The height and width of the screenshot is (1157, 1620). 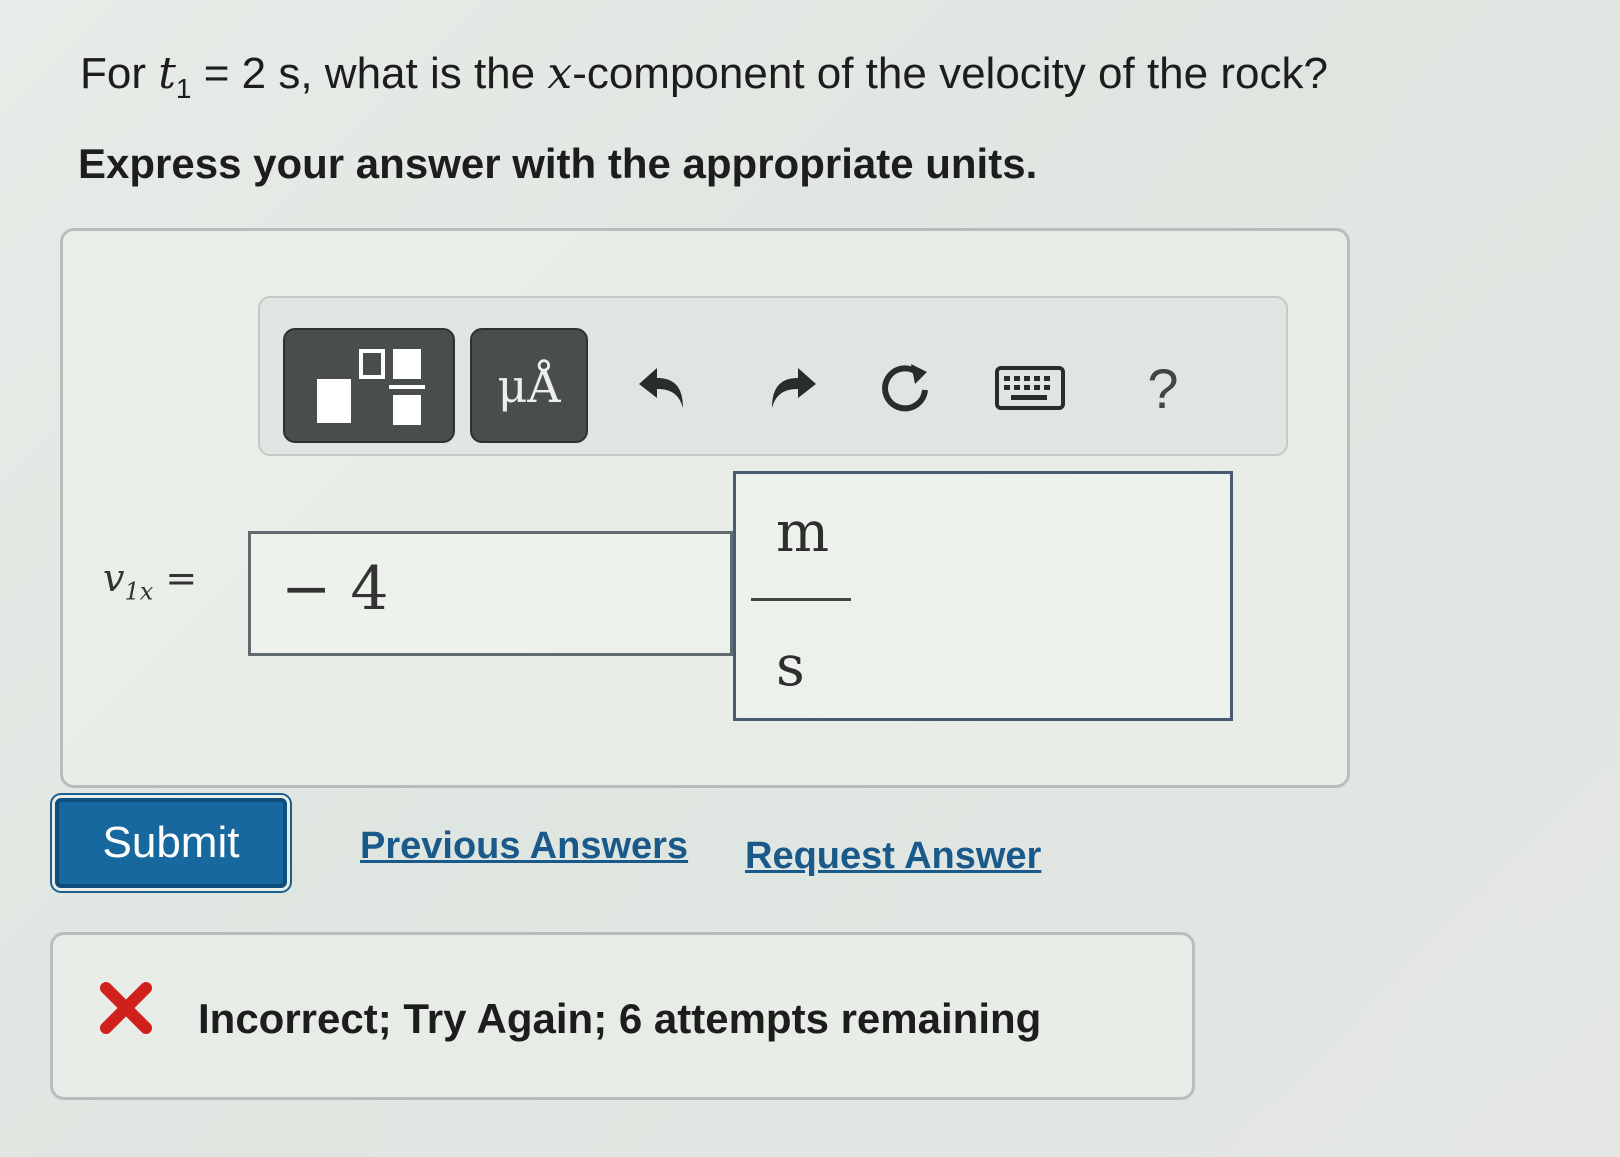 I want to click on unit-denominator: s, so click(x=790, y=666).